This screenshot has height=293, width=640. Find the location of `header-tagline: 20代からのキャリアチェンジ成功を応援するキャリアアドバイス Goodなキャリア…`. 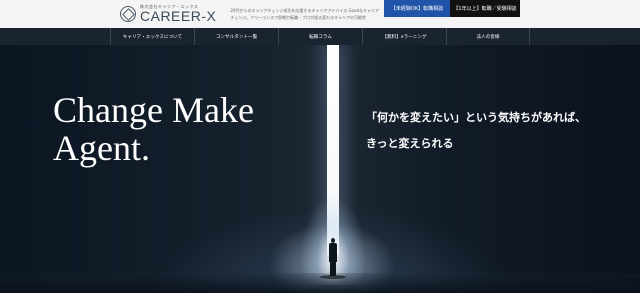

header-tagline: 20代からのキャリアチェンジ成功を応援するキャリアアドバイス Goodなキャリア… is located at coordinates (305, 14).